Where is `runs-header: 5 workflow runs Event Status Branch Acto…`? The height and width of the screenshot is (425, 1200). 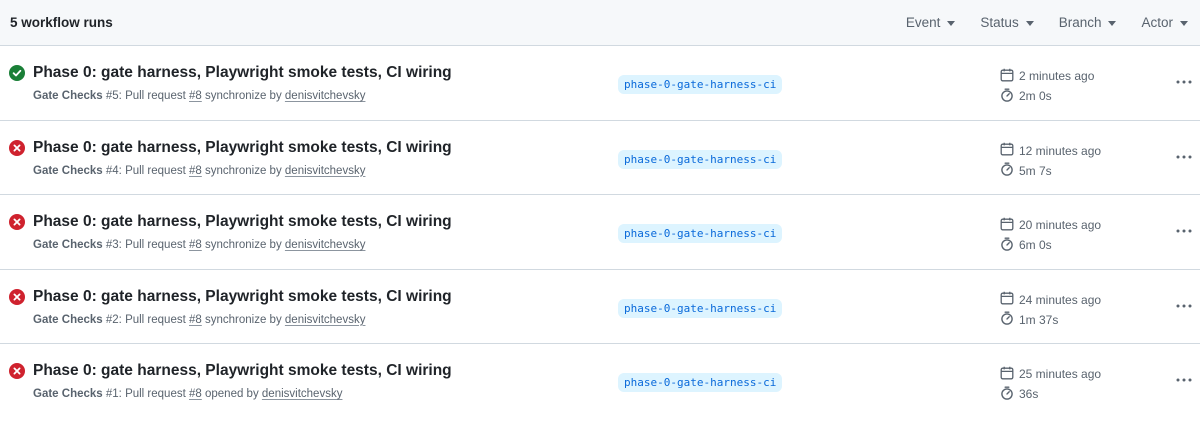 runs-header: 5 workflow runs Event Status Branch Acto… is located at coordinates (600, 23).